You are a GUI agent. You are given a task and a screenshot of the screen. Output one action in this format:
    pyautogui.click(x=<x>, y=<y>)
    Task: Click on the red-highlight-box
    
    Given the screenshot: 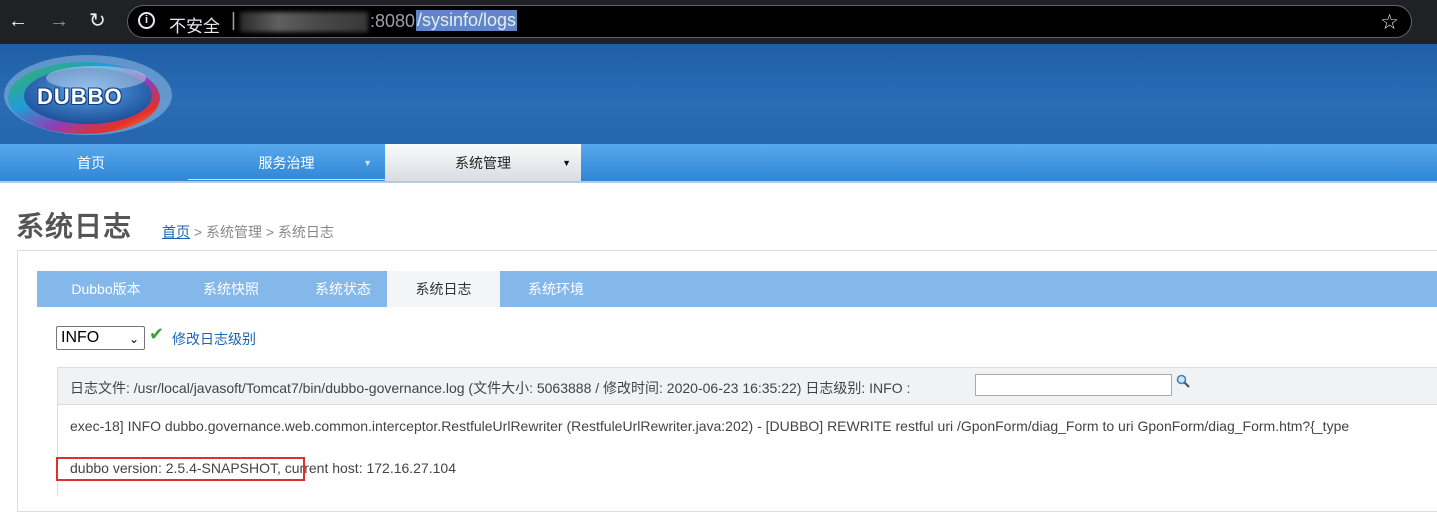 What is the action you would take?
    pyautogui.click(x=180, y=469)
    